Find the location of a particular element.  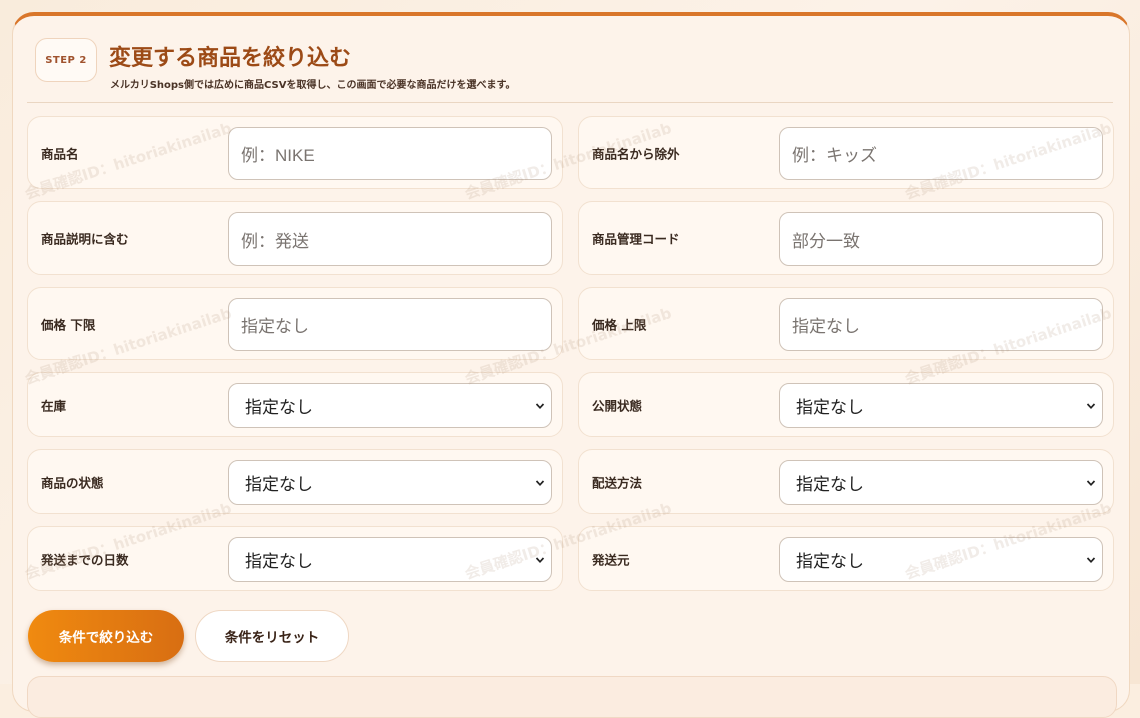

filter-row-days-to-ship: 発送までの日数 指定なし is located at coordinates (295, 558).